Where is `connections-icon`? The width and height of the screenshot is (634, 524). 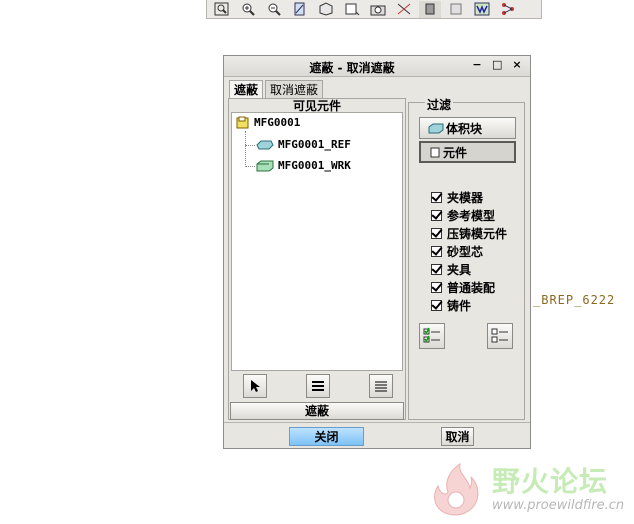 connections-icon is located at coordinates (508, 9).